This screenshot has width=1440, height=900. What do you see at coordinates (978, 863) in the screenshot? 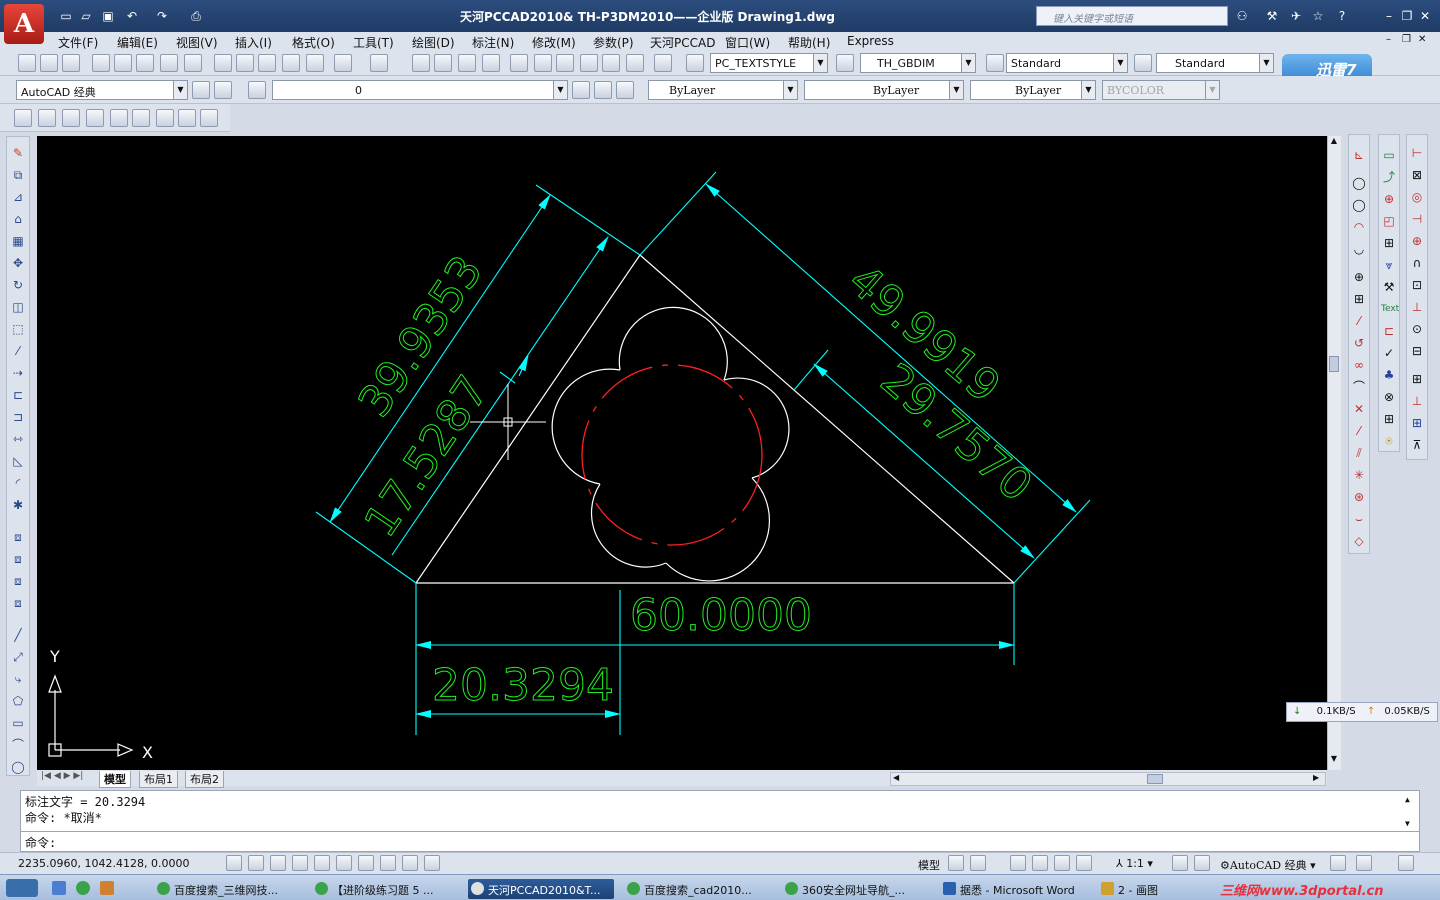
I see `quick-view-drawings-icon` at bounding box center [978, 863].